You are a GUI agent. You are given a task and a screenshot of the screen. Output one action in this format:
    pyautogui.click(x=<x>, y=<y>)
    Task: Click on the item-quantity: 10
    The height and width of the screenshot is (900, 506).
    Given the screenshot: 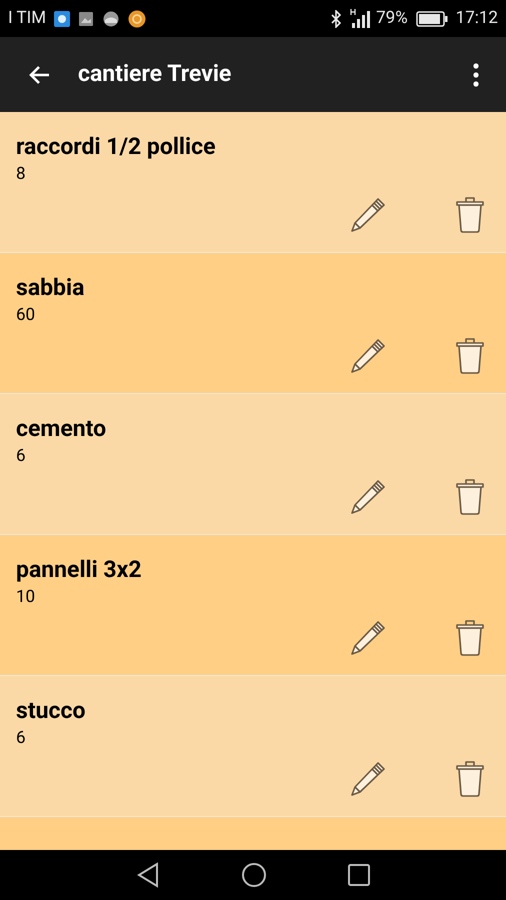 What is the action you would take?
    pyautogui.click(x=26, y=597)
    